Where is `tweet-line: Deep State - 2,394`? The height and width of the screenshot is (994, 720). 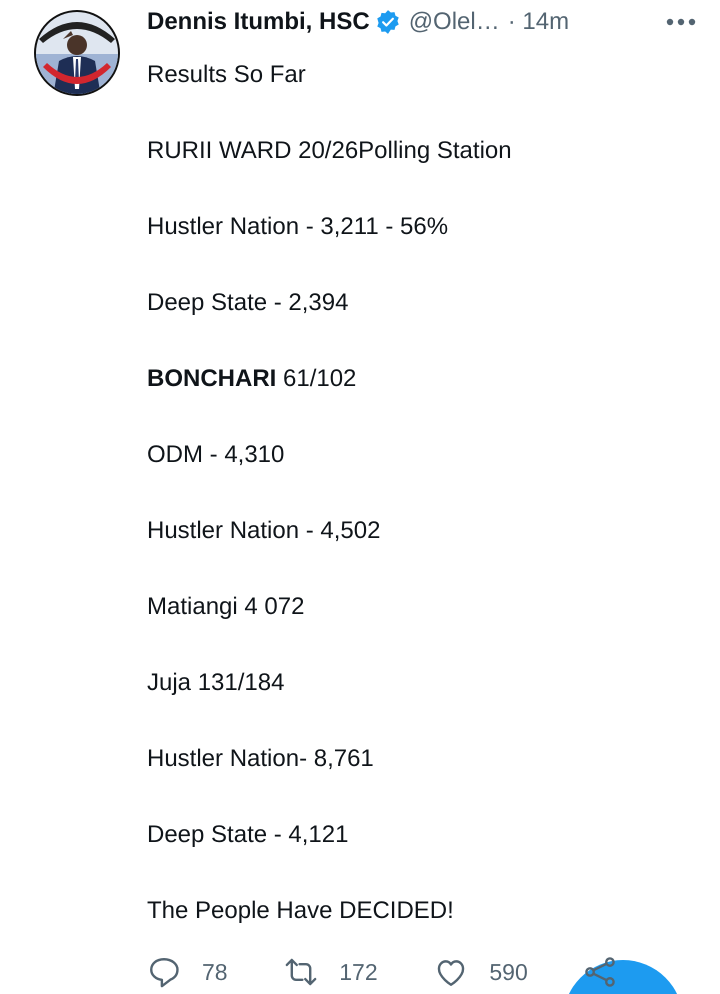
tweet-line: Deep State - 2,394 is located at coordinates (248, 303).